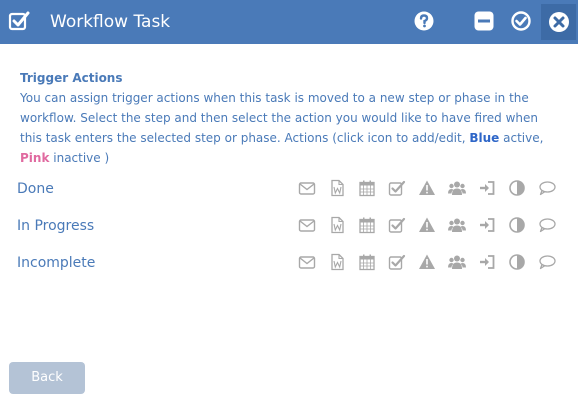 The image size is (578, 404). Describe the element at coordinates (289, 263) in the screenshot. I see `step-row: Incomplete` at that location.